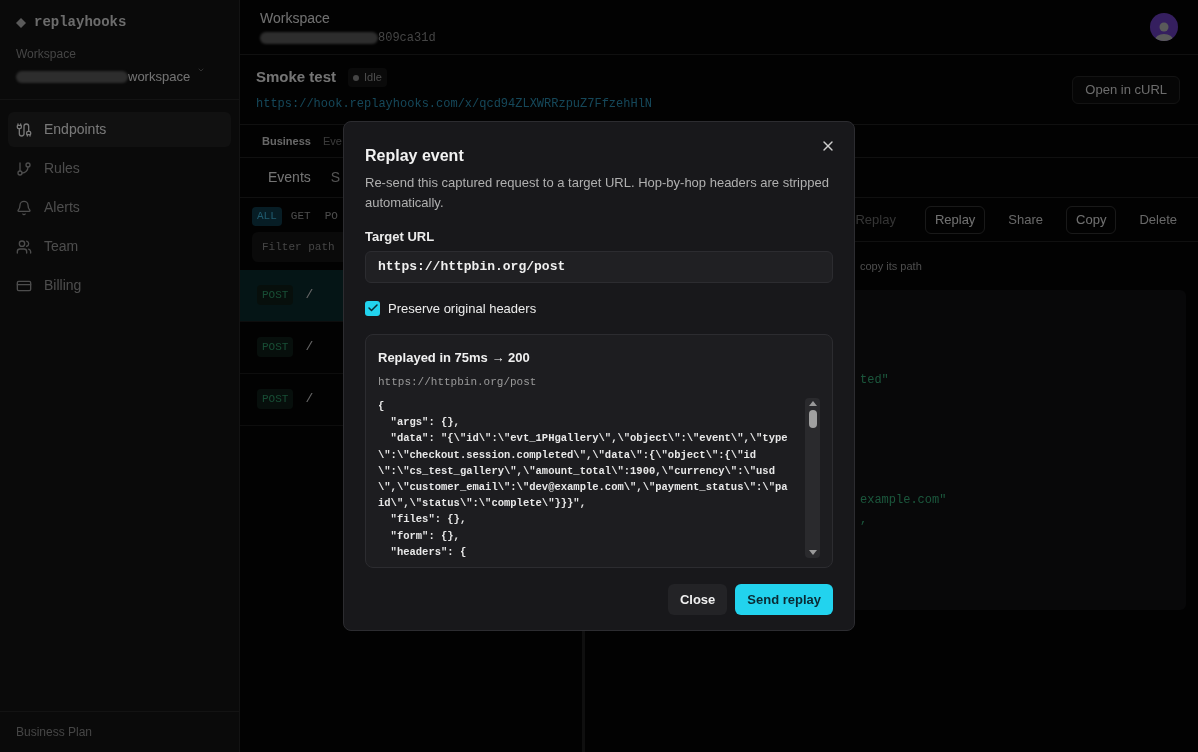 The height and width of the screenshot is (752, 1198). I want to click on nav-item: Alerts, so click(119, 207).